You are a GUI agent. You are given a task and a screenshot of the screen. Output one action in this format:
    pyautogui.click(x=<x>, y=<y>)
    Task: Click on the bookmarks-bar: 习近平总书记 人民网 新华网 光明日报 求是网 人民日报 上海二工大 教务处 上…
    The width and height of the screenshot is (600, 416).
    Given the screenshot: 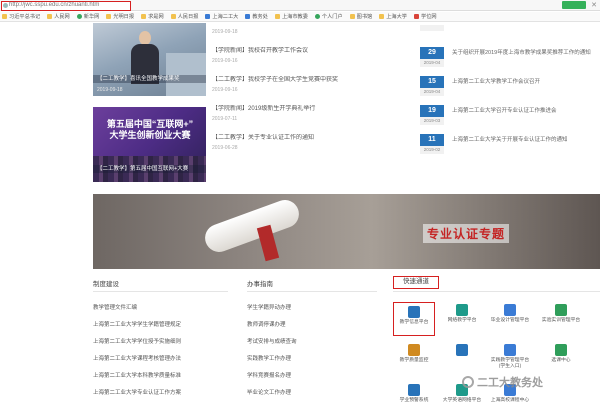 What is the action you would take?
    pyautogui.click(x=300, y=17)
    